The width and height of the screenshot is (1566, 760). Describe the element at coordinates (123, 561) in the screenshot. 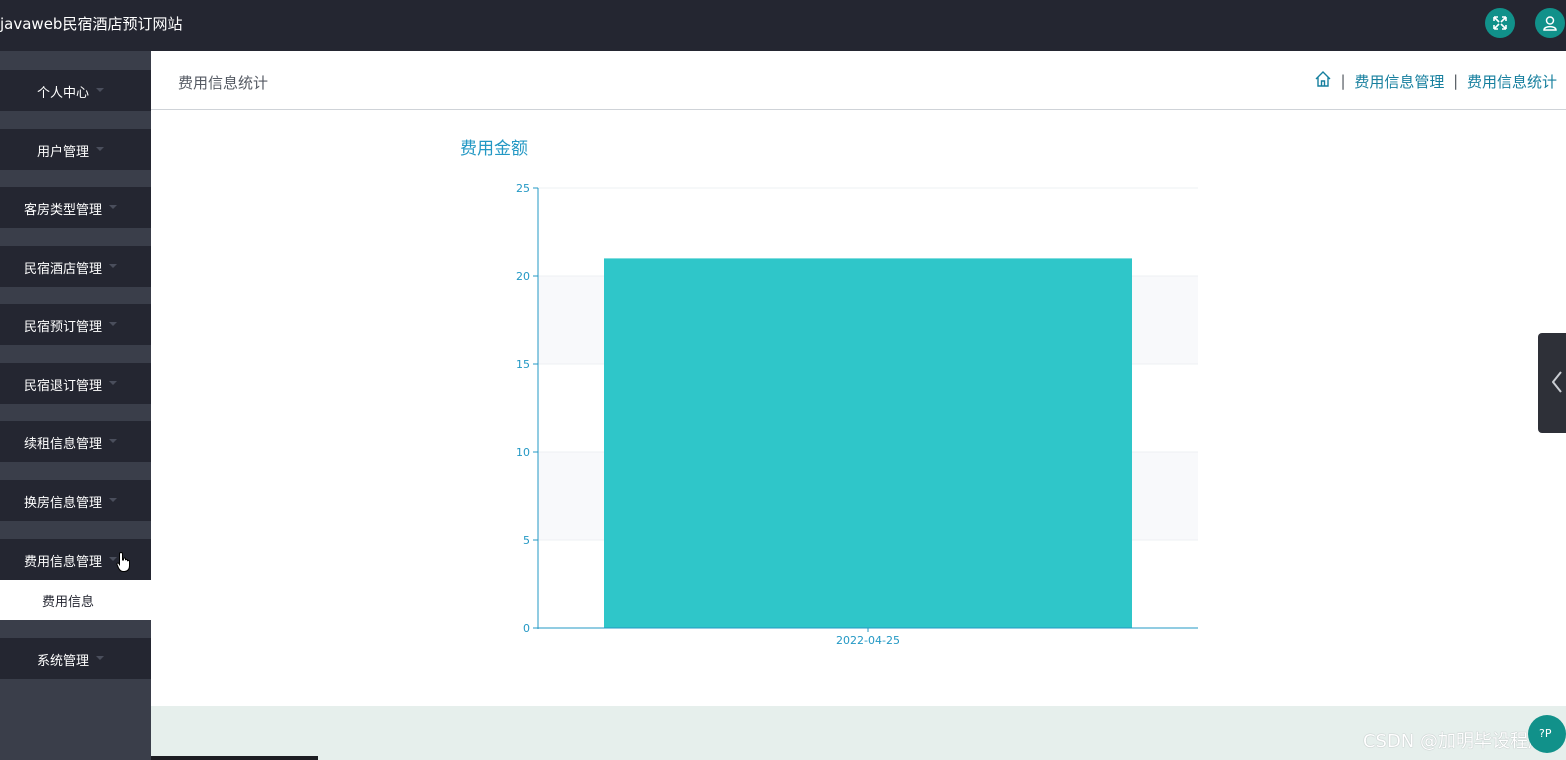

I see `hand-cursor-icon` at that location.